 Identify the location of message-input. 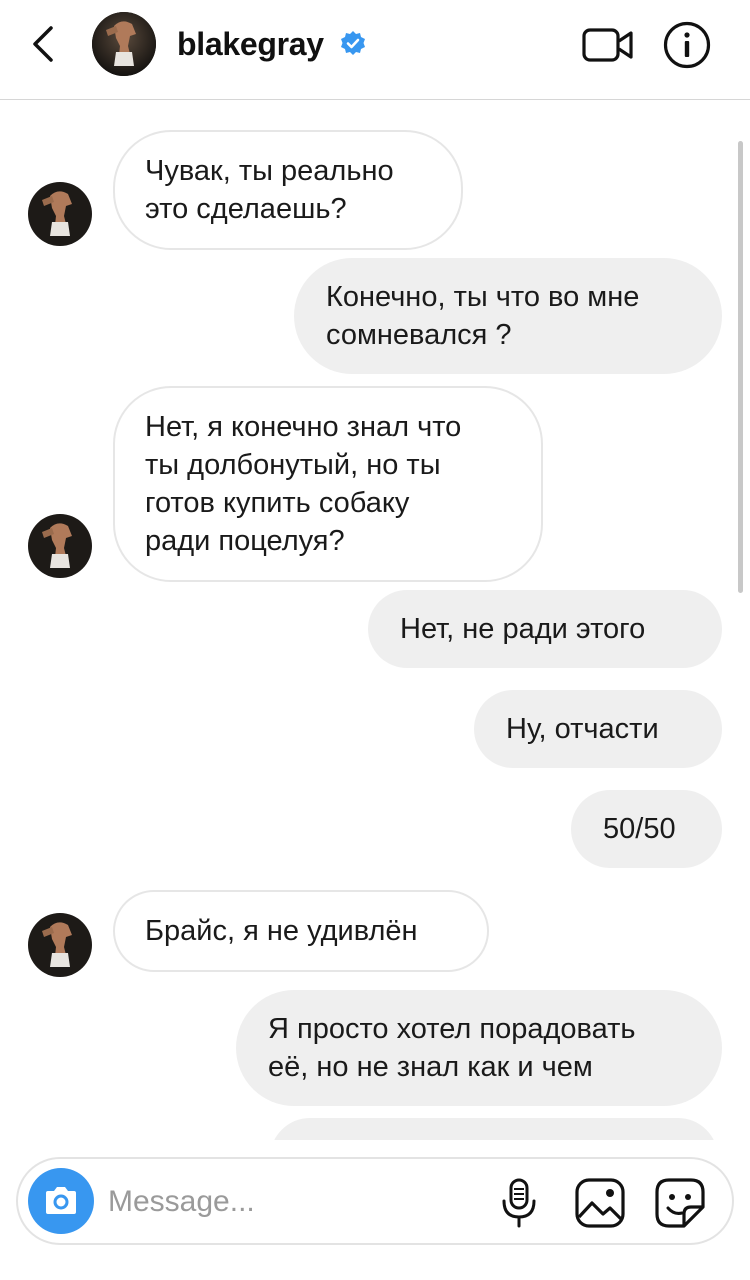
(298, 1202).